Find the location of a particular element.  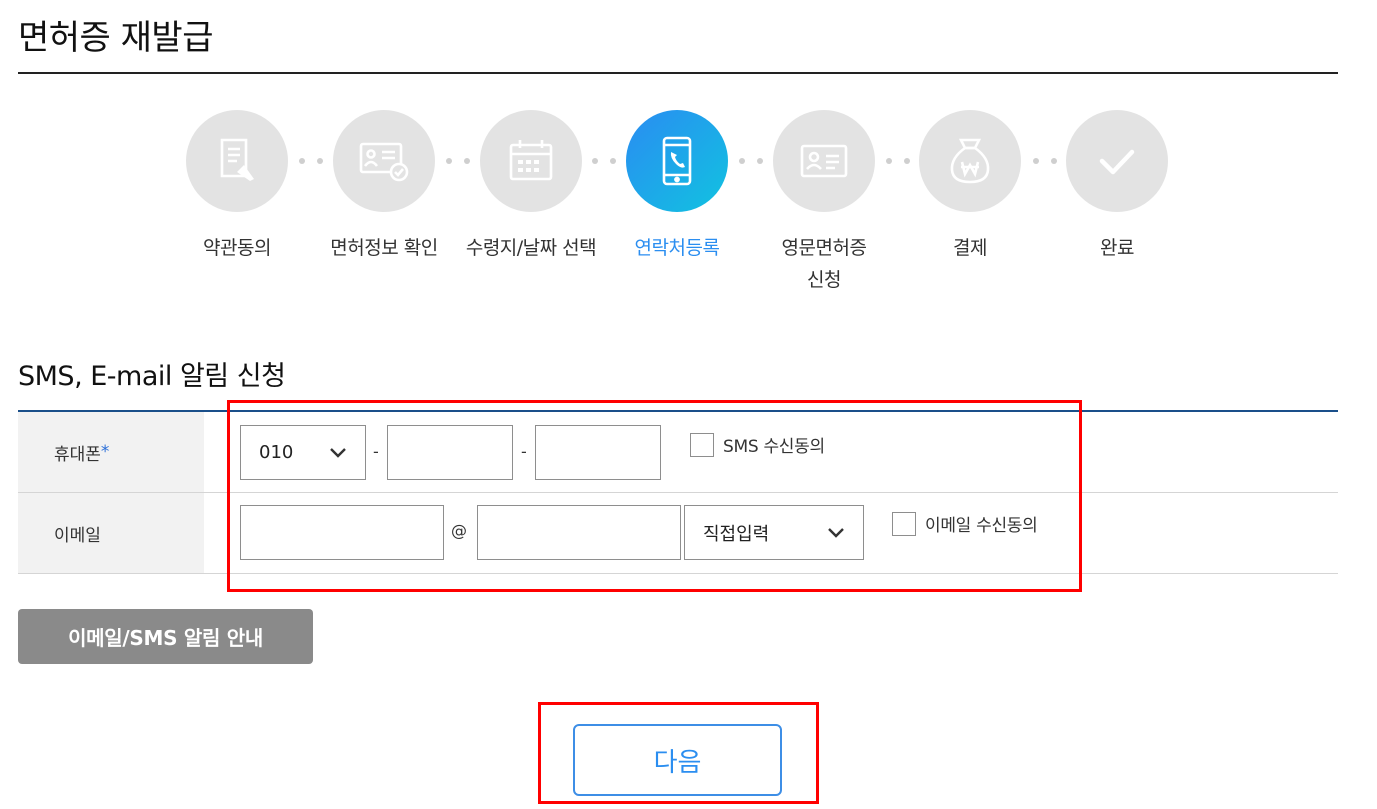

phone-label: 휴대폰 * is located at coordinates (111, 452).